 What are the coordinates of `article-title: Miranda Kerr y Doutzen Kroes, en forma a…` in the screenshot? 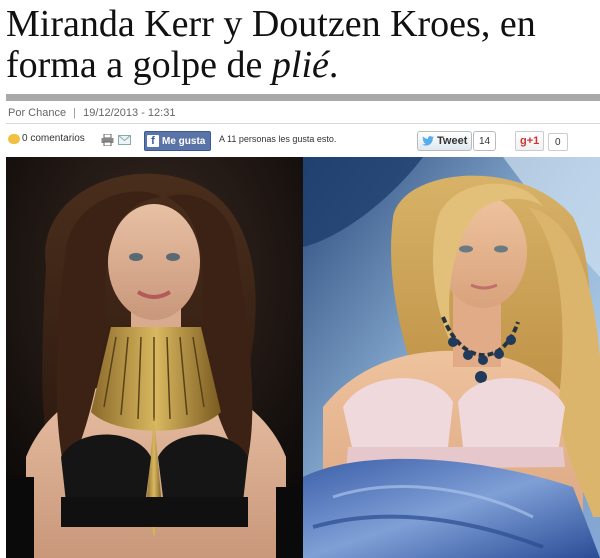 It's located at (301, 45).